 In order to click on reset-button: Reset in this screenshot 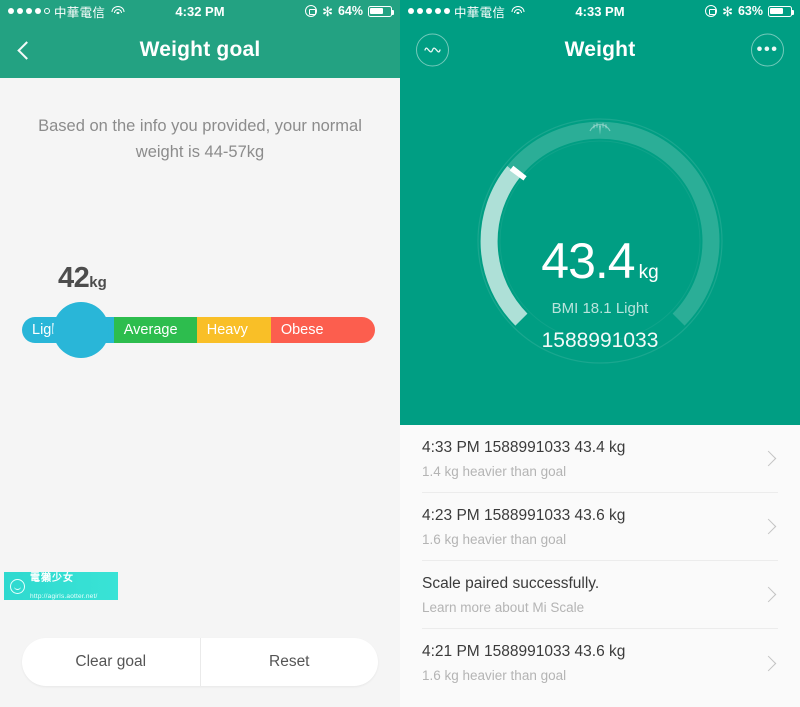, I will do `click(290, 662)`.